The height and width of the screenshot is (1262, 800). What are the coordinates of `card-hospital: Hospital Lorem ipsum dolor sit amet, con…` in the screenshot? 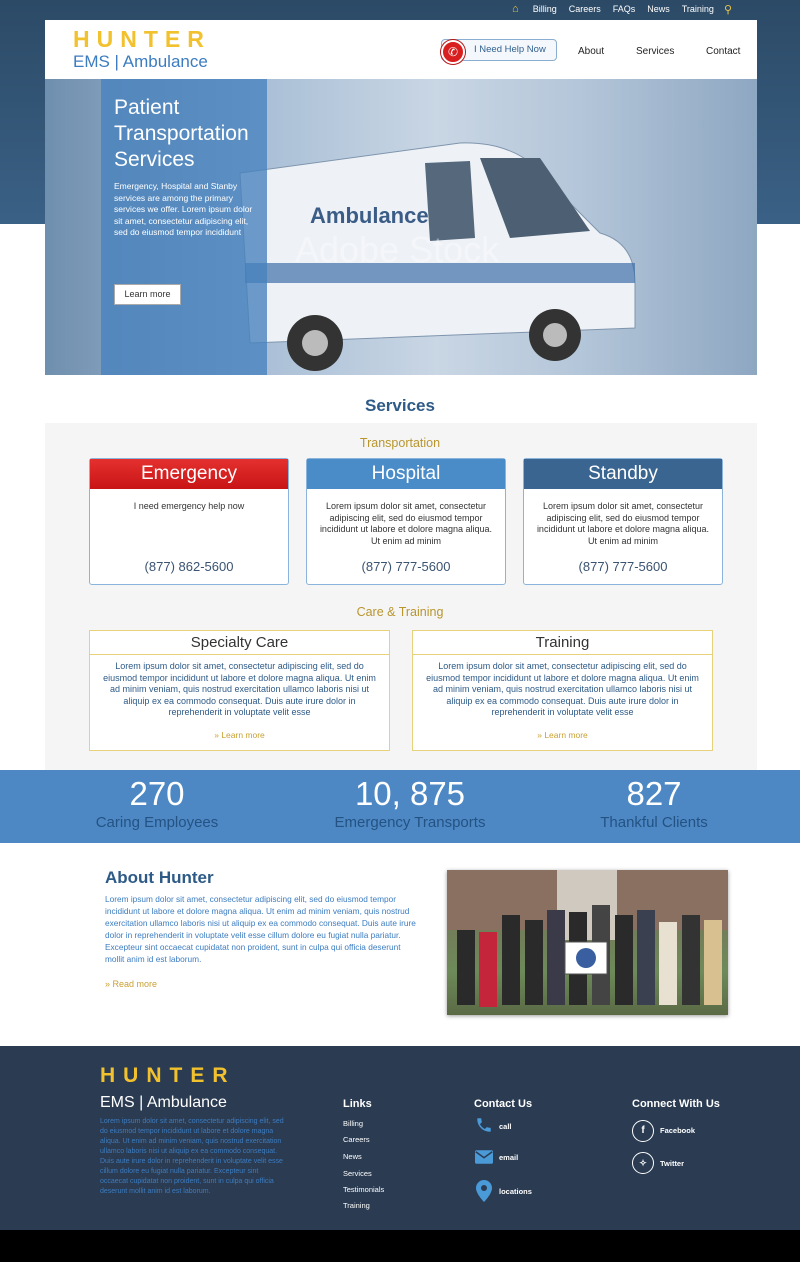 It's located at (406, 521).